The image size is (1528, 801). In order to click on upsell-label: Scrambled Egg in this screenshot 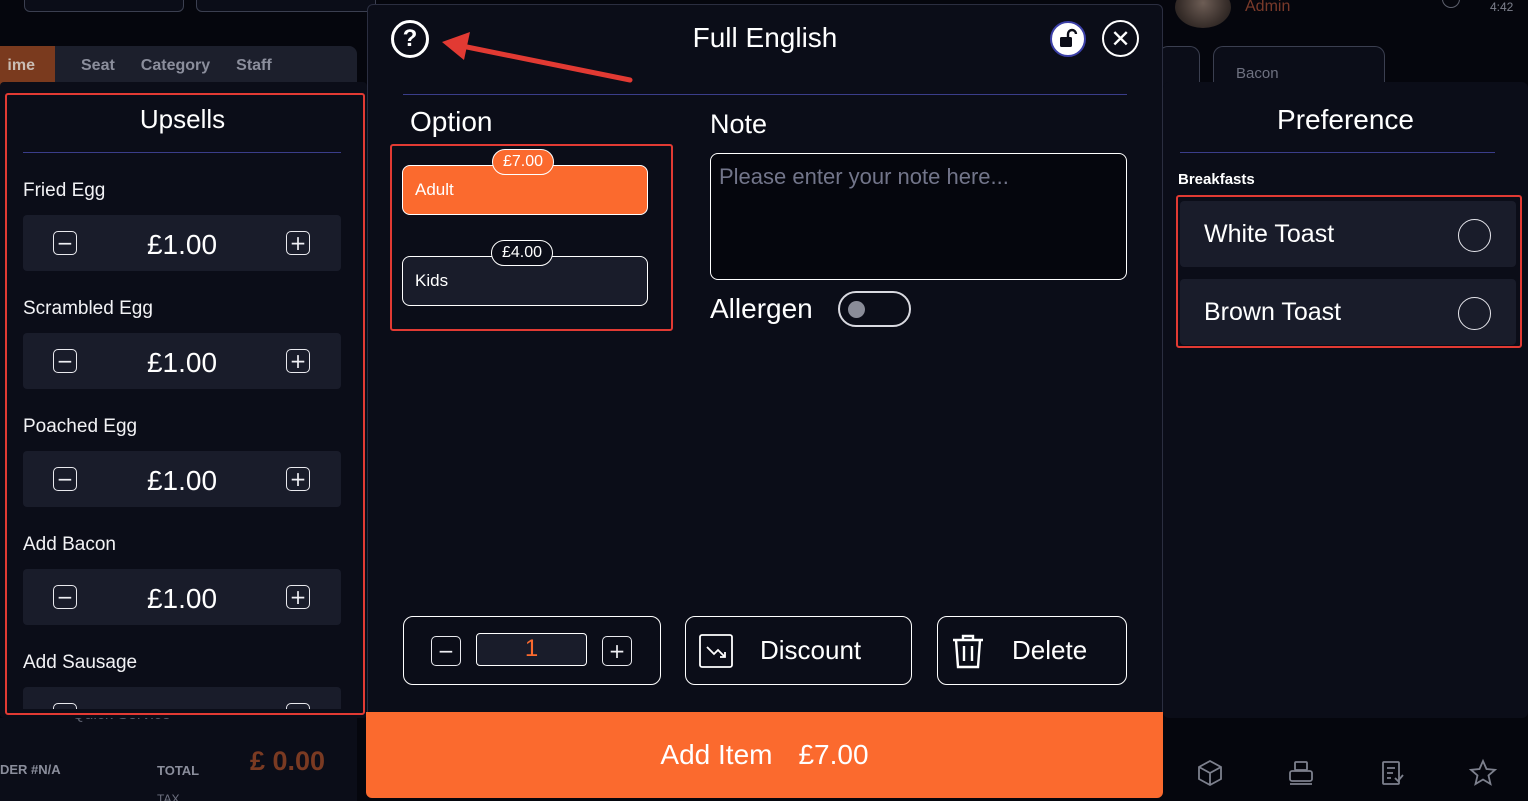, I will do `click(88, 308)`.